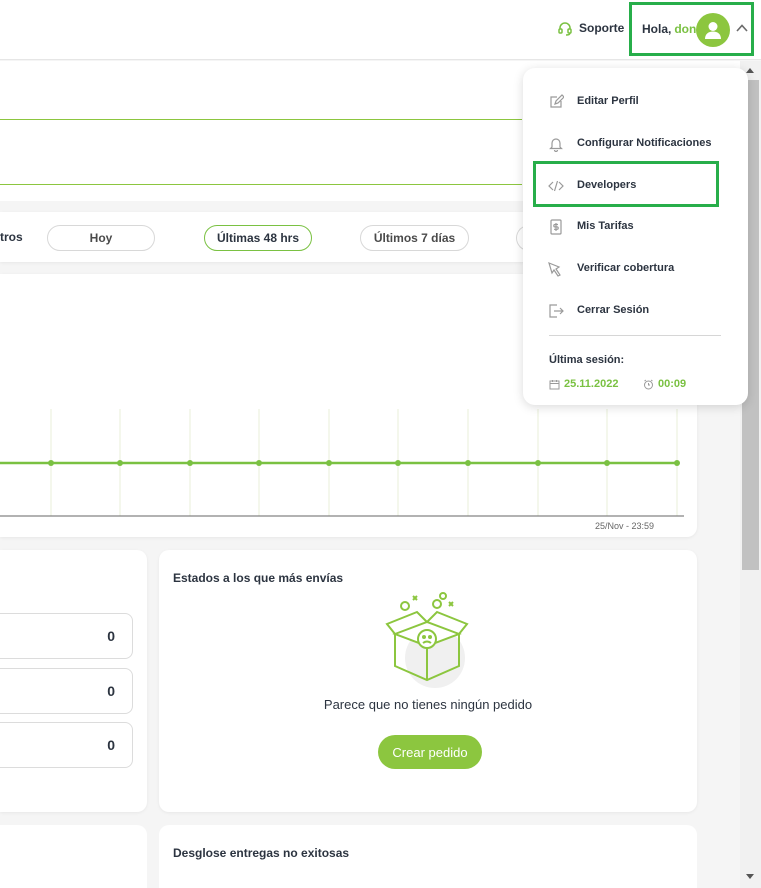 The image size is (761, 888). Describe the element at coordinates (554, 269) in the screenshot. I see `coverage-icon` at that location.